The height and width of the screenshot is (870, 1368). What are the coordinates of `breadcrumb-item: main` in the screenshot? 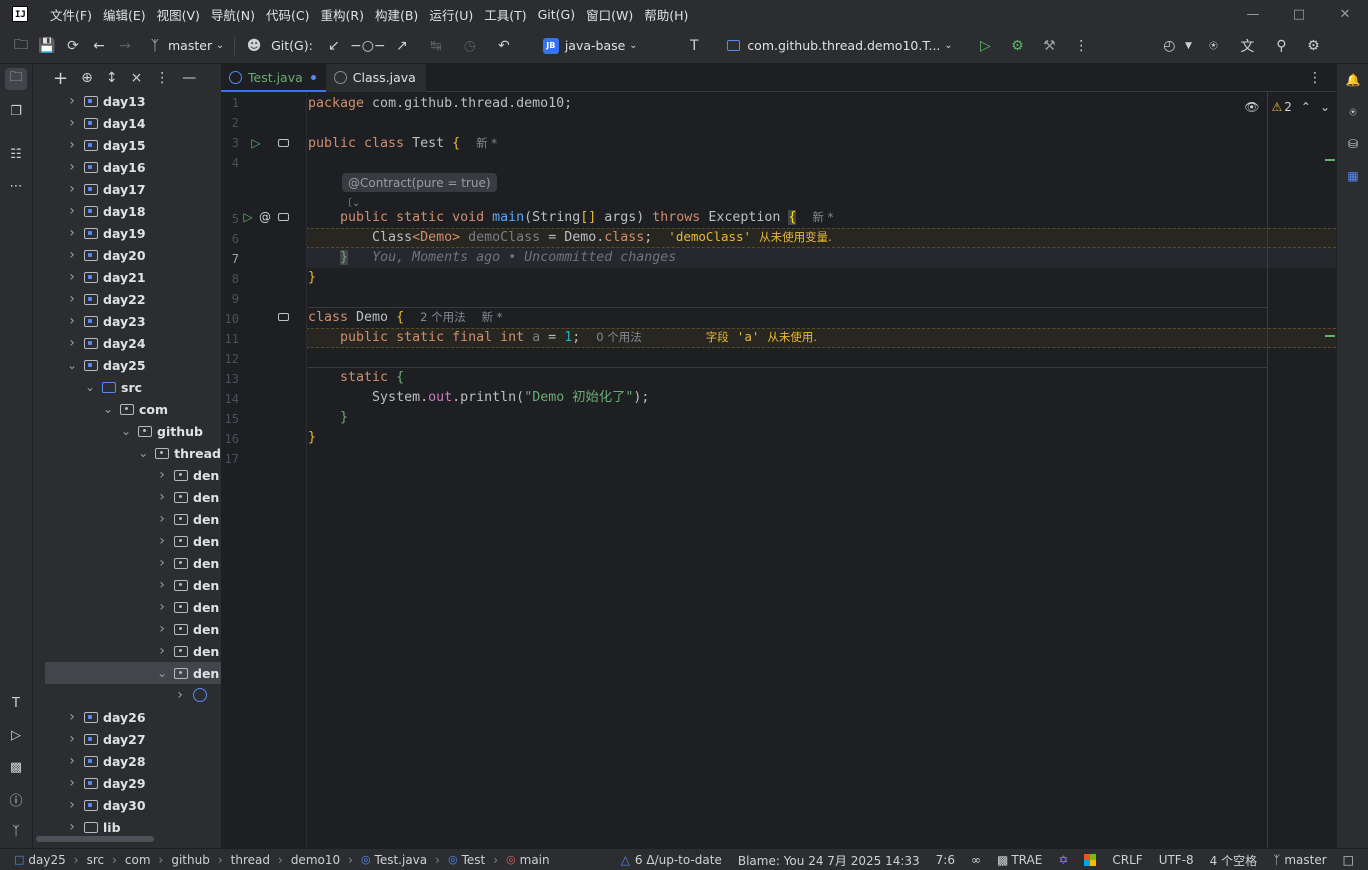 It's located at (535, 860).